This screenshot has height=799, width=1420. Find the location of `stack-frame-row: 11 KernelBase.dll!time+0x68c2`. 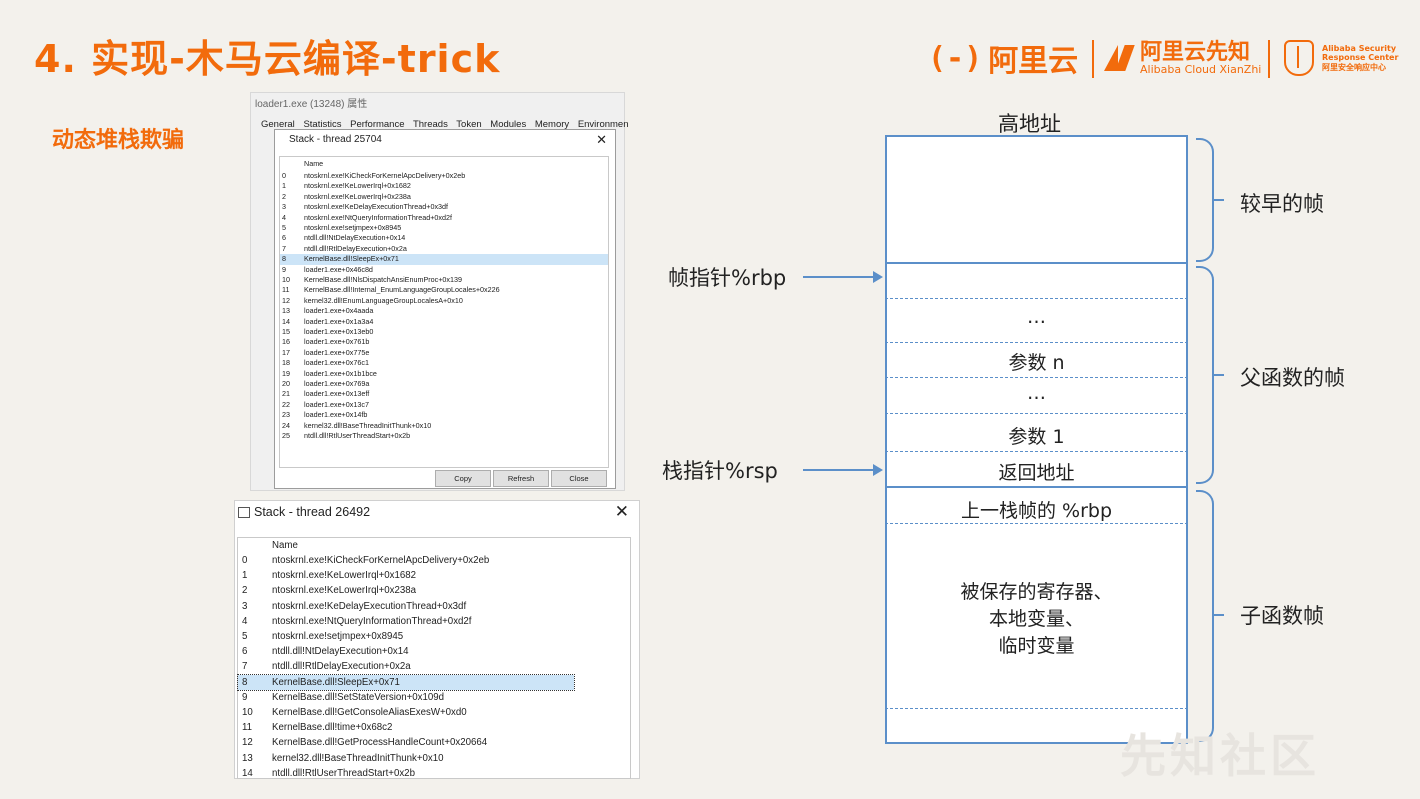

stack-frame-row: 11 KernelBase.dll!time+0x68c2 is located at coordinates (434, 727).